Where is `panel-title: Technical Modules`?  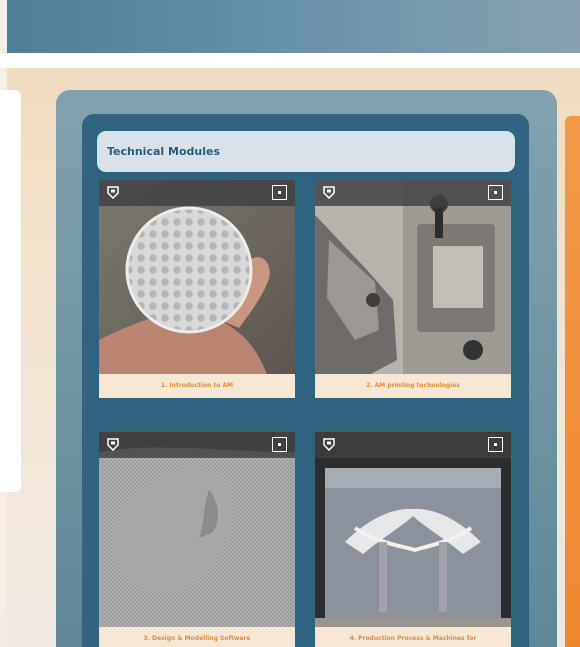
panel-title: Technical Modules is located at coordinates (163, 151).